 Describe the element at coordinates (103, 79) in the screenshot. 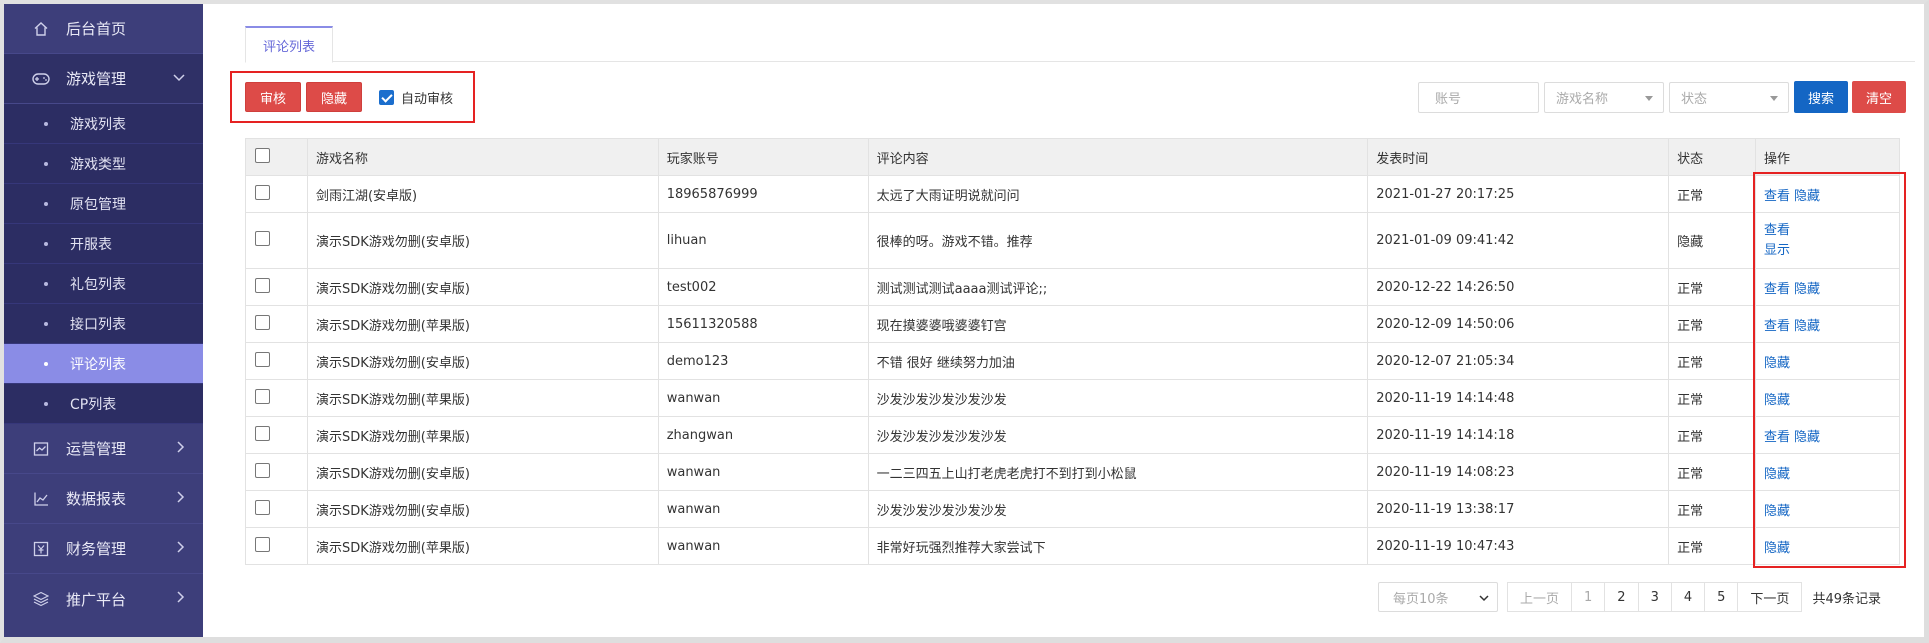

I see `sidebar-item-game-management: 游戏管理` at that location.